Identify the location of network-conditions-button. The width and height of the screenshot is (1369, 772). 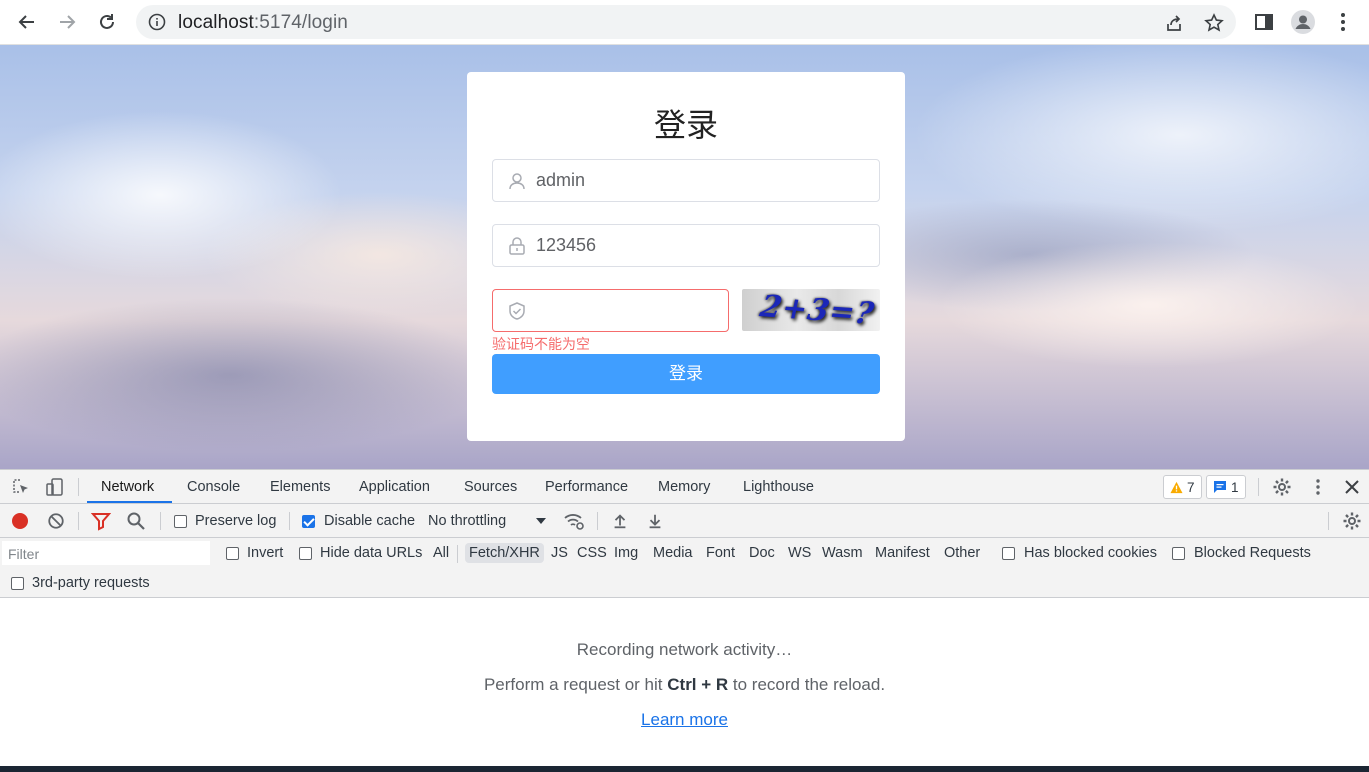
(574, 521).